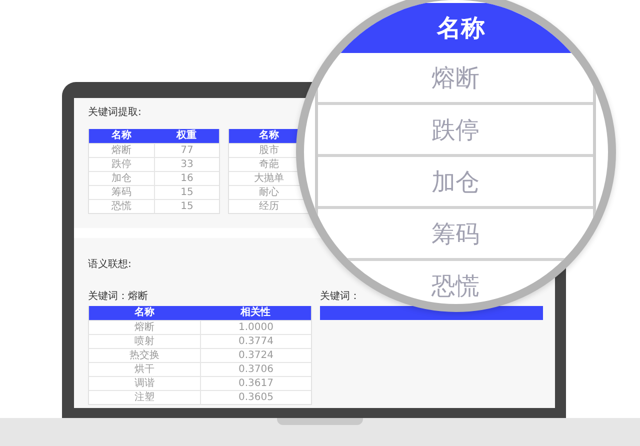 The height and width of the screenshot is (446, 640). Describe the element at coordinates (121, 206) in the screenshot. I see `table-cell: 恐慌` at that location.